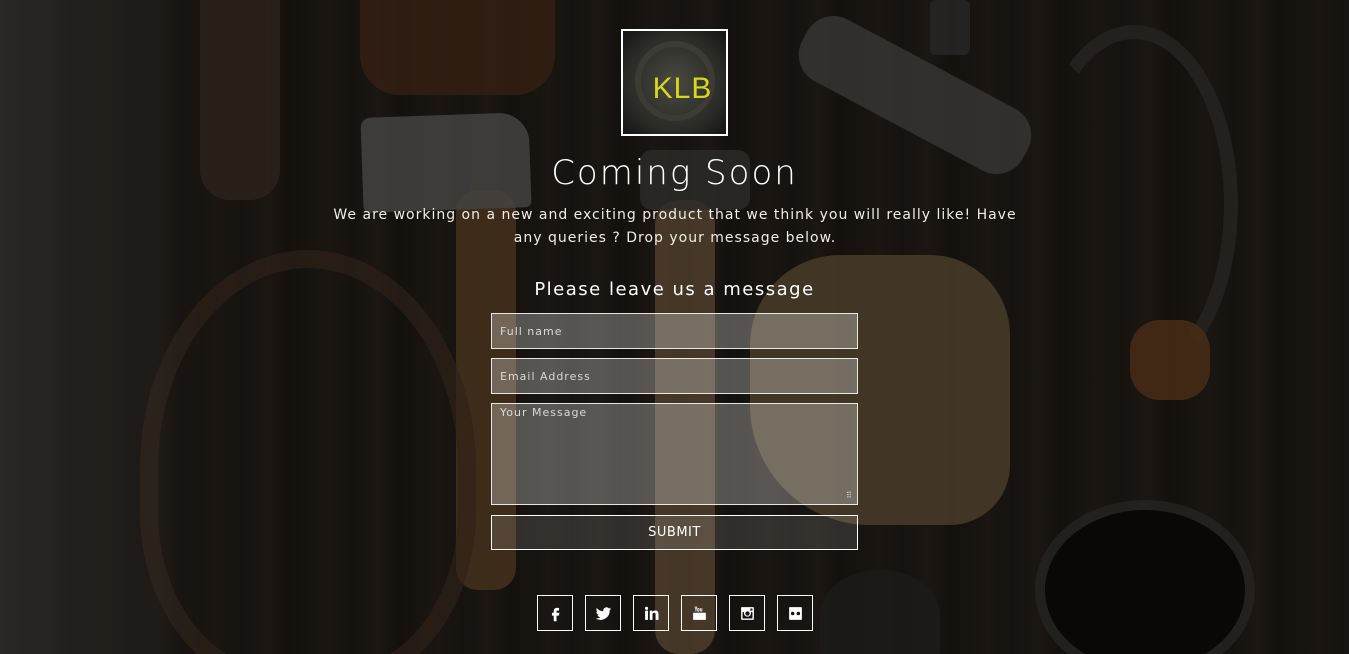 This screenshot has width=1349, height=654. What do you see at coordinates (651, 613) in the screenshot?
I see `linkedin-icon` at bounding box center [651, 613].